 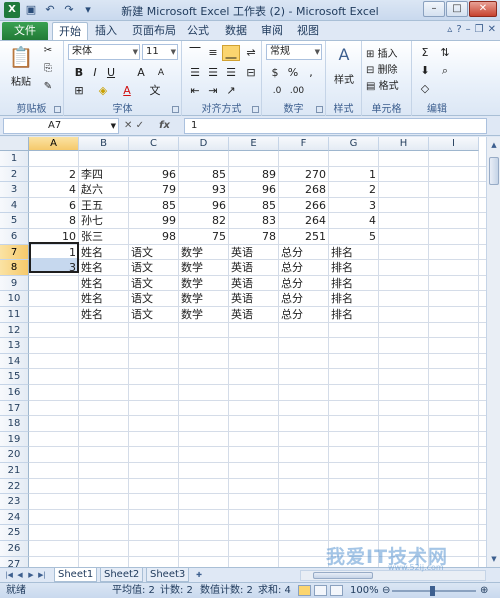 I want to click on find-select-icon: ⌕, so click(x=445, y=71).